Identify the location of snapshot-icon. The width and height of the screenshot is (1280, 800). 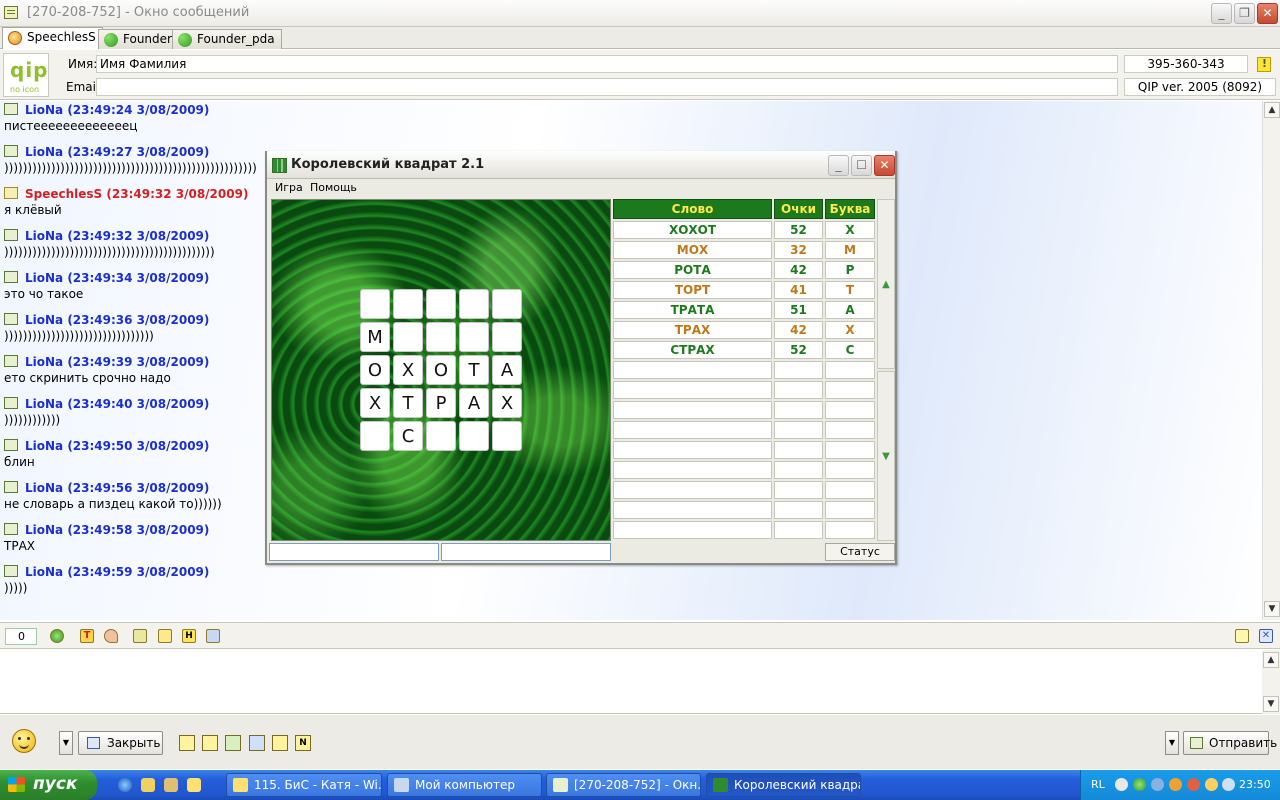
(165, 636).